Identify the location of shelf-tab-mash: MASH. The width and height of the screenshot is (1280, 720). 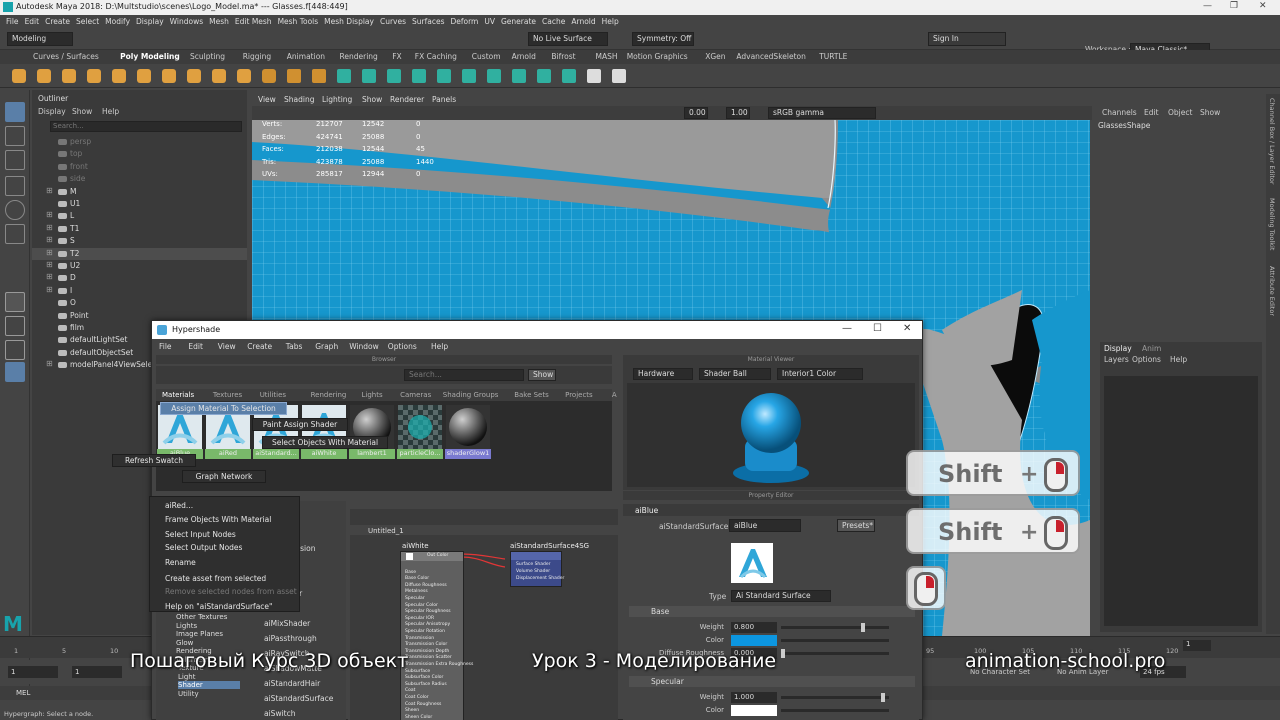
(607, 56).